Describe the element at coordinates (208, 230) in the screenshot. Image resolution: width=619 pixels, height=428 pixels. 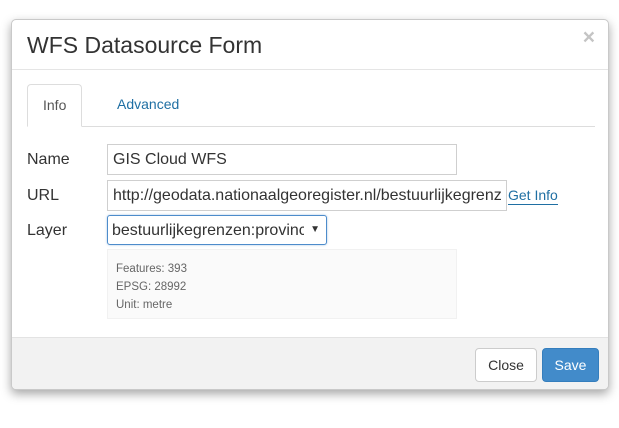
I see `layer-select-value: bestuurlijkegrenzen:provincies` at that location.